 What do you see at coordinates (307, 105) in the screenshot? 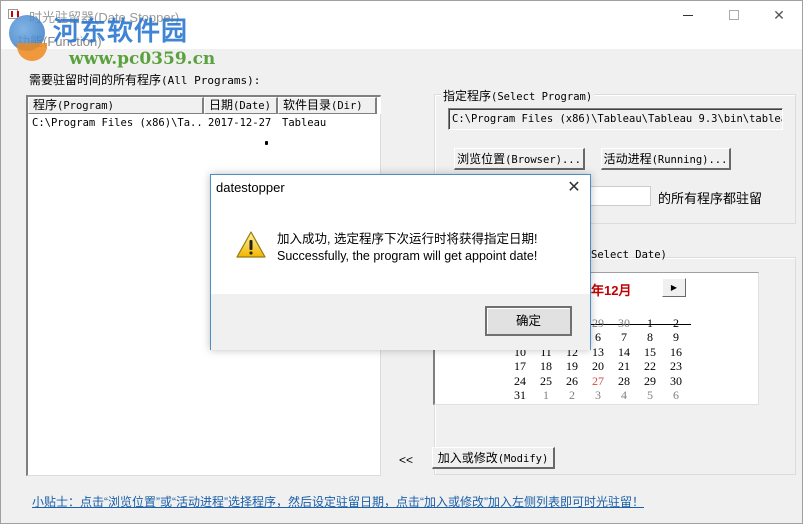
I see `column-label-cn: 软件目录` at bounding box center [307, 105].